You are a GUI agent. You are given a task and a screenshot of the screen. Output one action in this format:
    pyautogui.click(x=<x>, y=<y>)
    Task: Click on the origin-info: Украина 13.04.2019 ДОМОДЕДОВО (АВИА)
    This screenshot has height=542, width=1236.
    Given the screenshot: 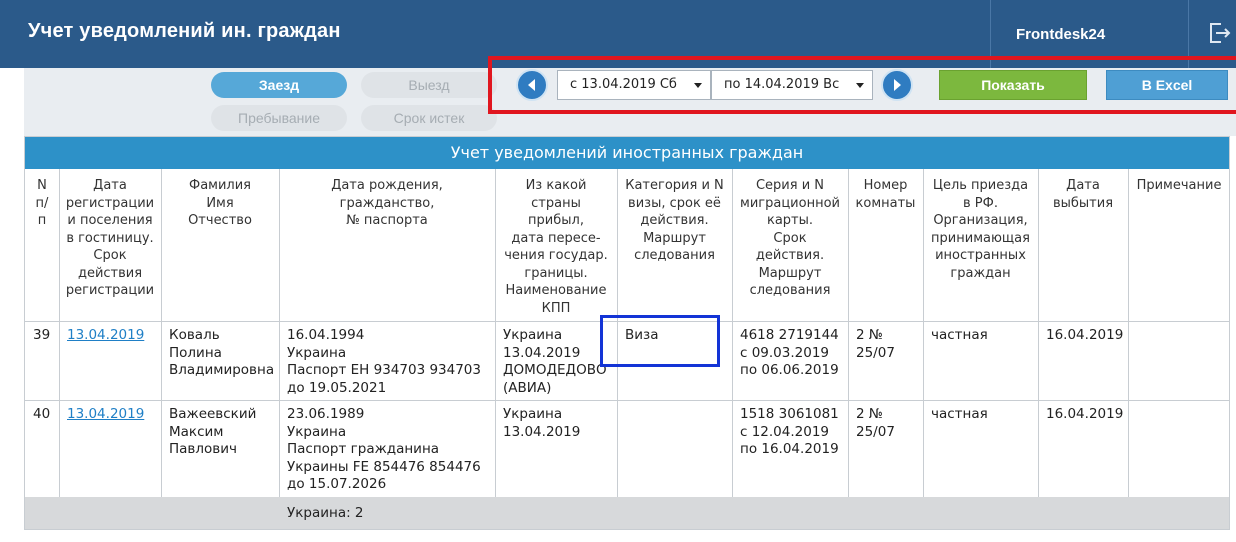 What is the action you would take?
    pyautogui.click(x=555, y=361)
    